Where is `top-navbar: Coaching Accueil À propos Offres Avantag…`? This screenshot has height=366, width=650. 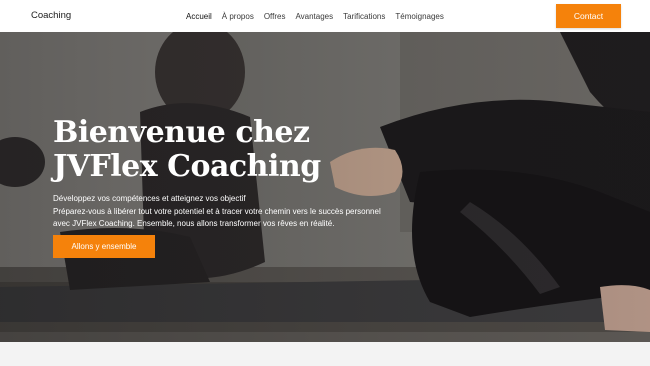 top-navbar: Coaching Accueil À propos Offres Avantag… is located at coordinates (325, 16).